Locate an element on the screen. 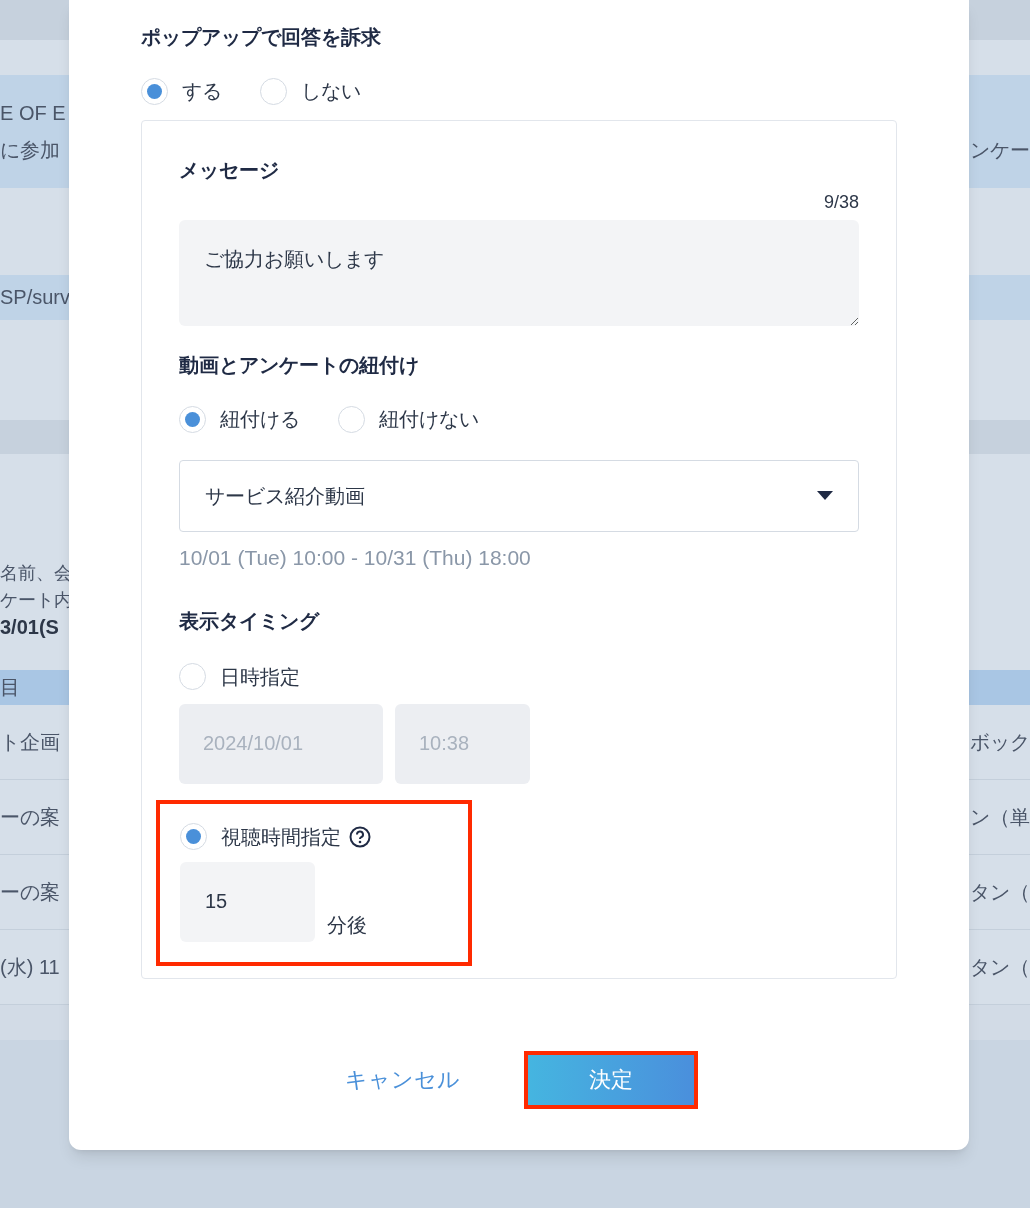  background-text: 目 is located at coordinates (10, 687).